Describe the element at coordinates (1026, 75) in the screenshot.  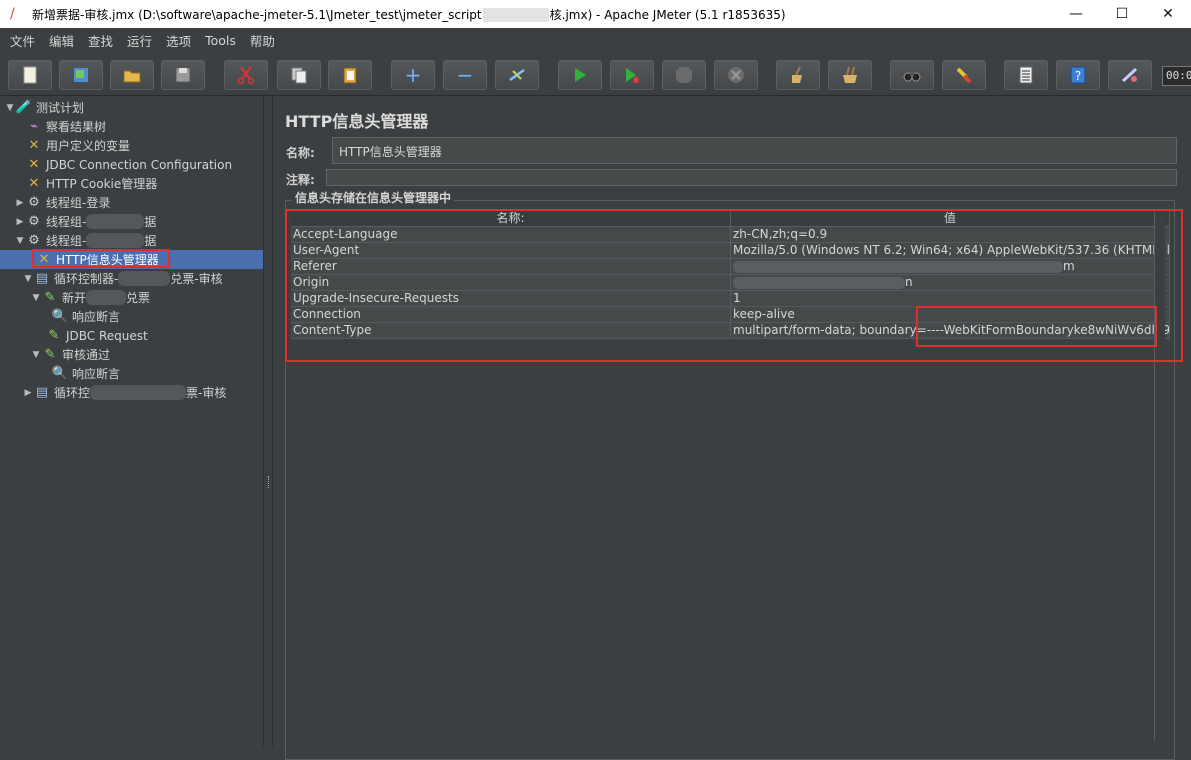
I see `function-helper-button` at that location.